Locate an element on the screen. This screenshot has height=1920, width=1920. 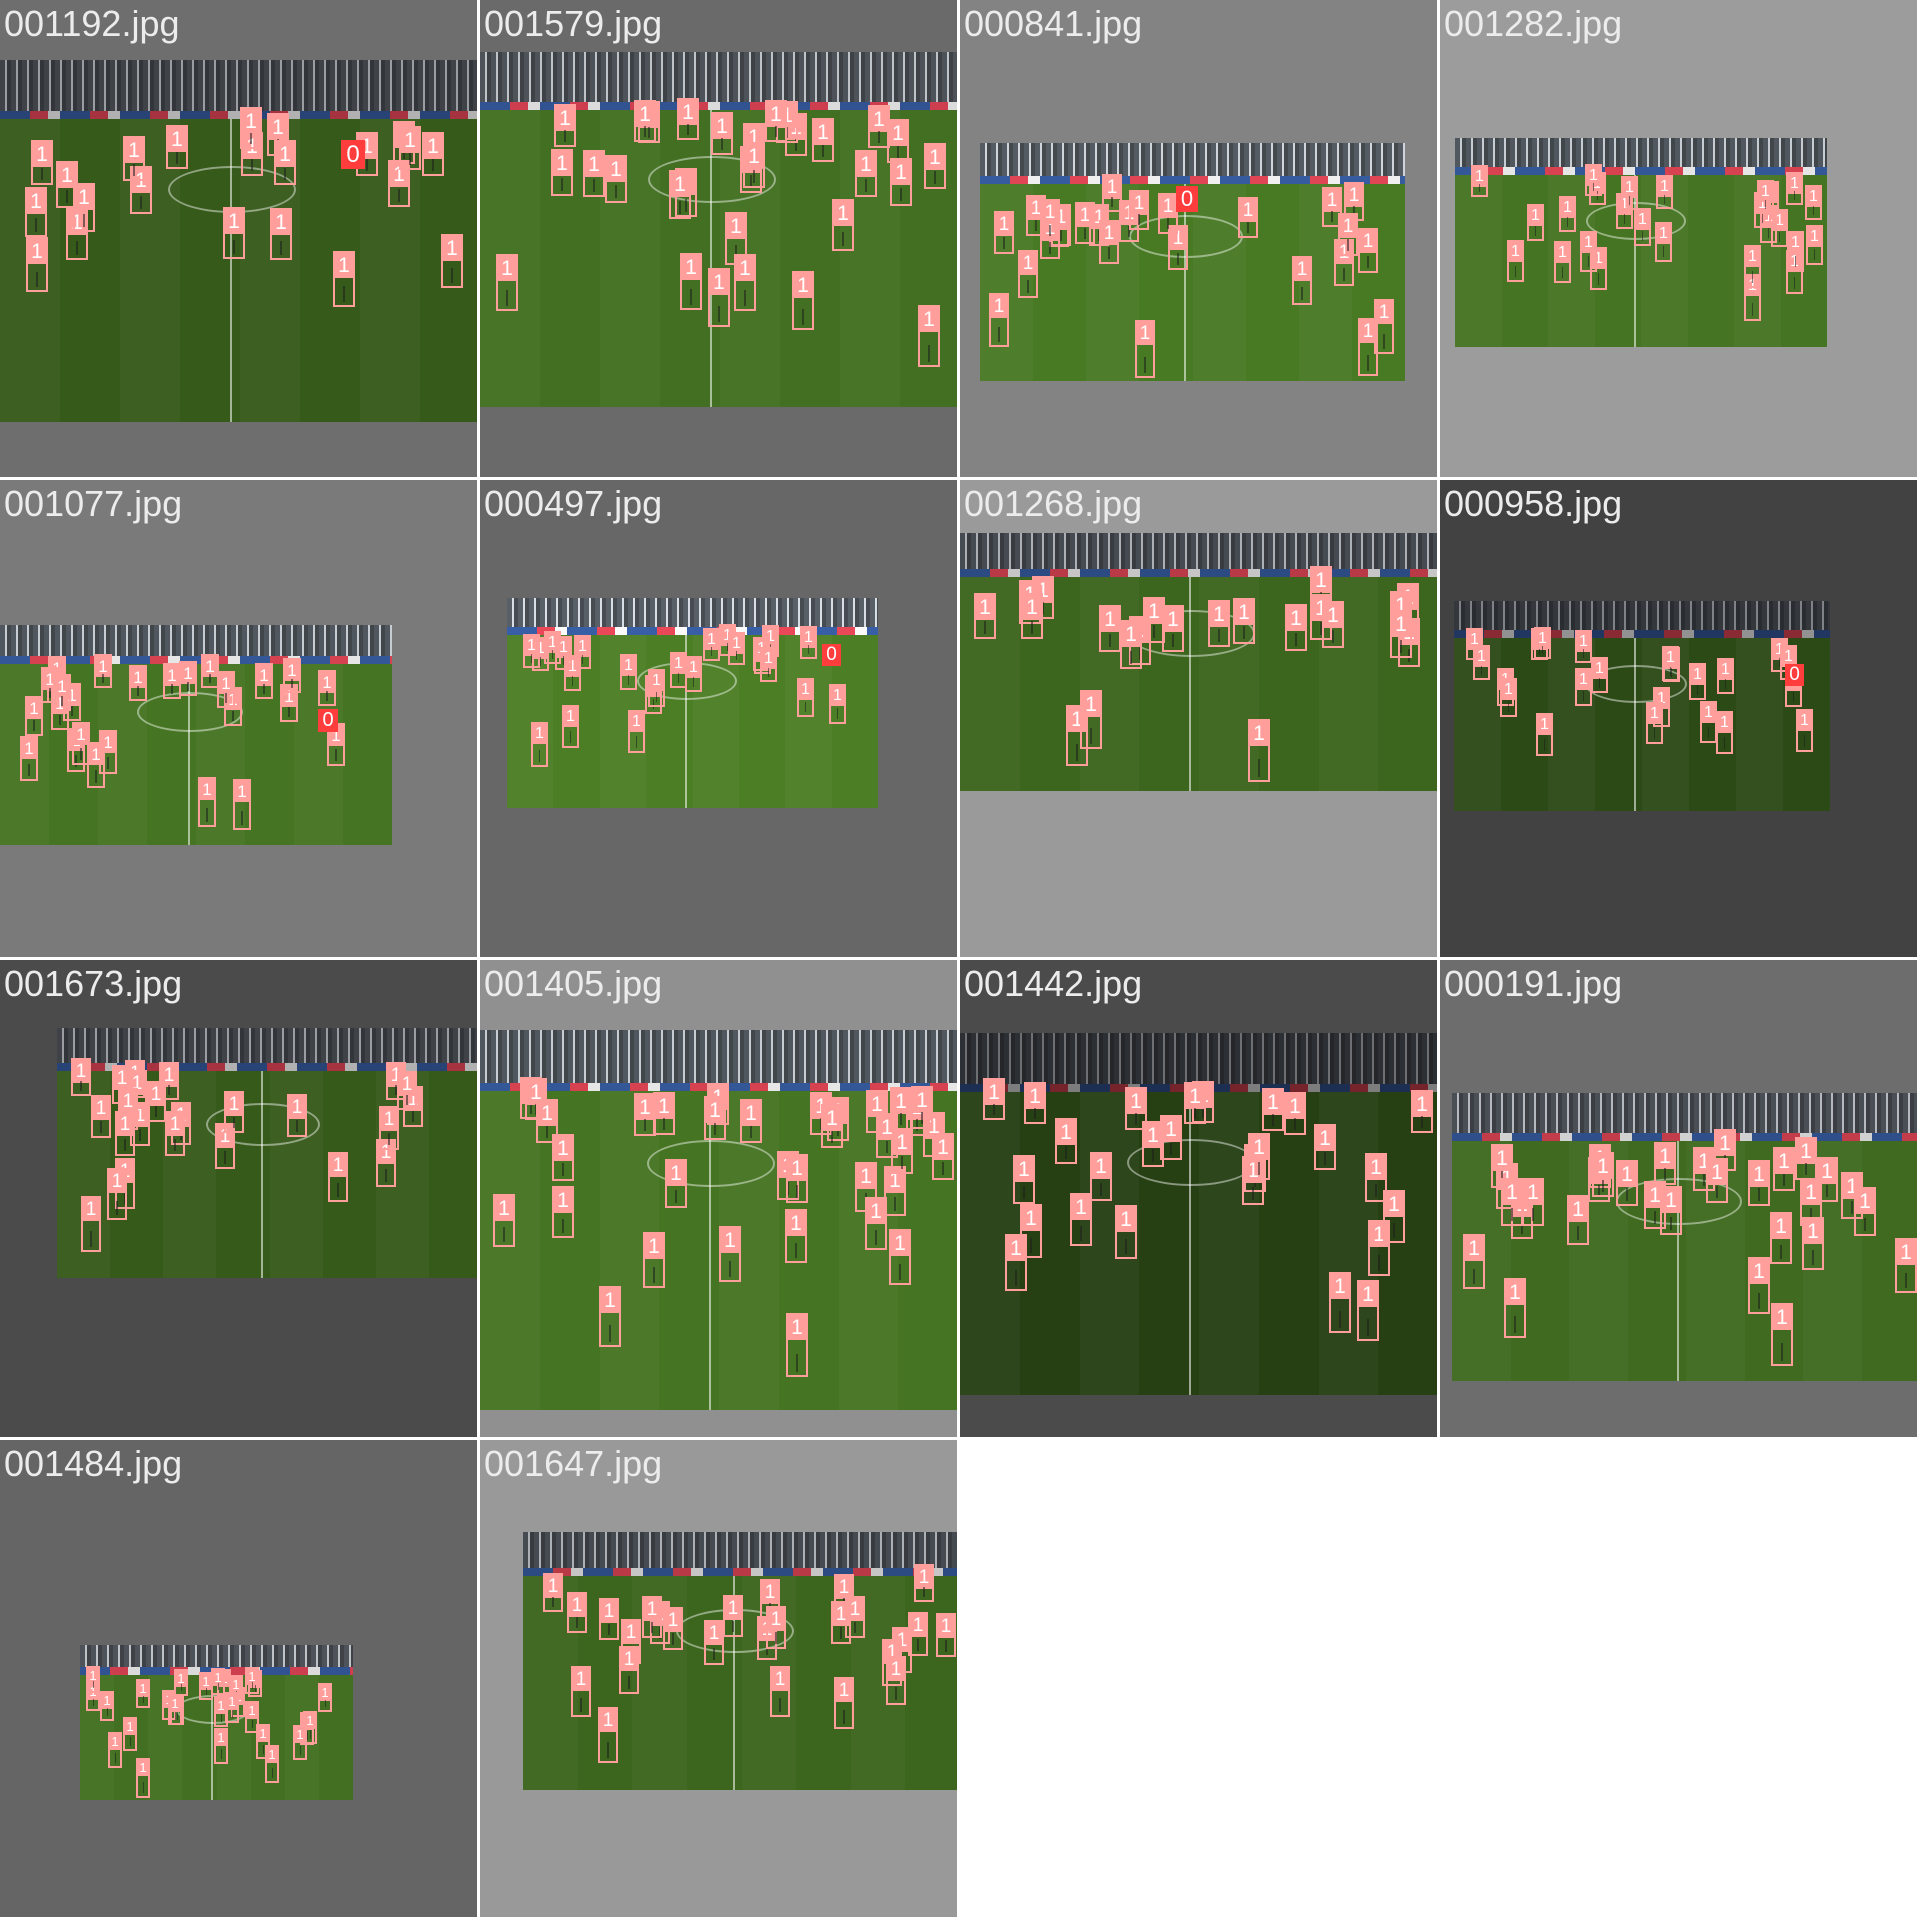
tile-filename: 001442.jpg is located at coordinates (1053, 983).